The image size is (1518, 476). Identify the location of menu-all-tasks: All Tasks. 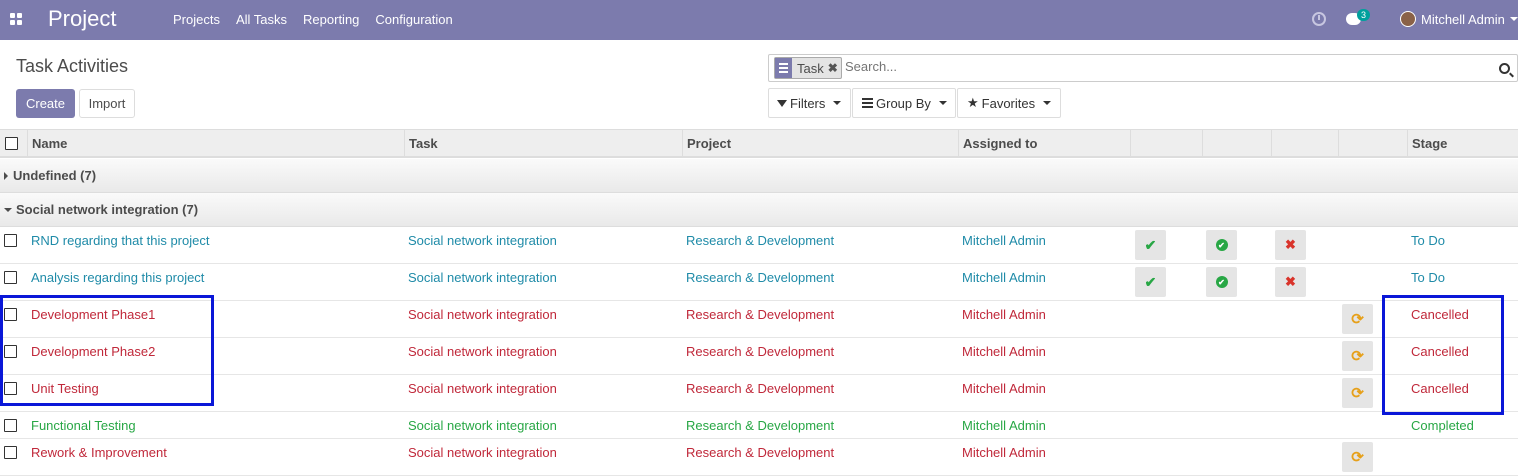
(261, 19).